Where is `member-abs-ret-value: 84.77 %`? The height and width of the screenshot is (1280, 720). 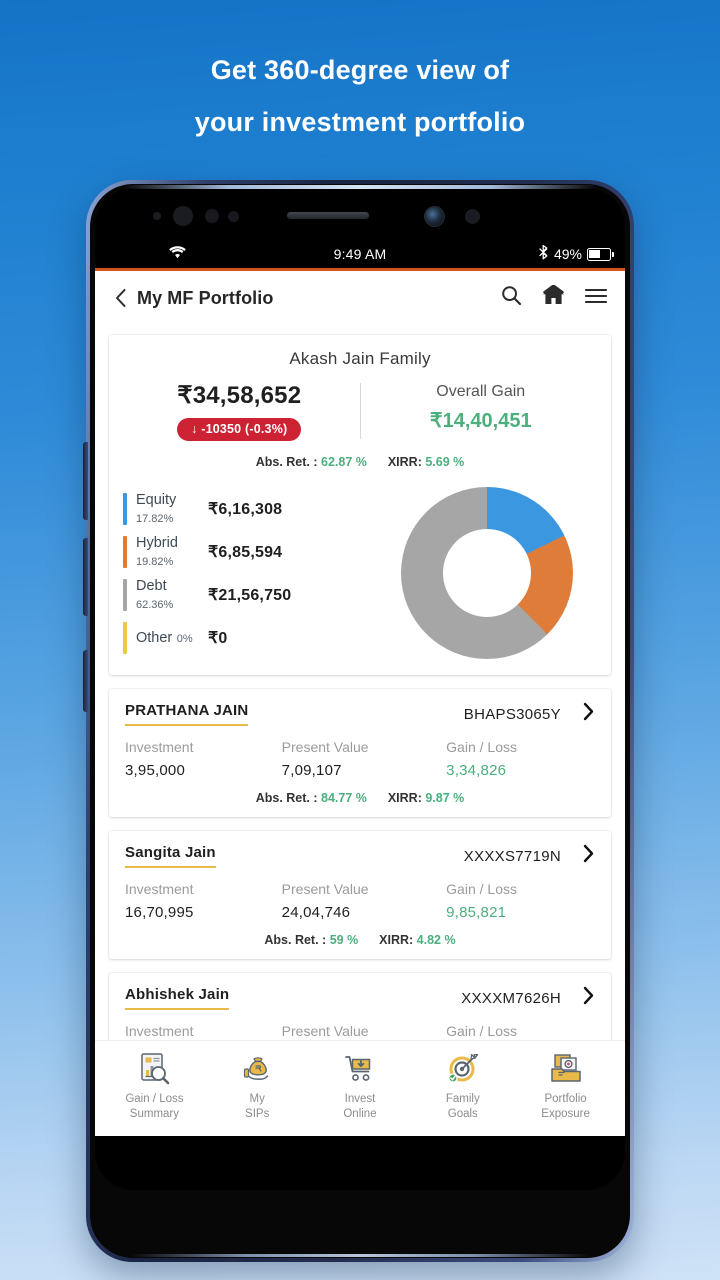 member-abs-ret-value: 84.77 % is located at coordinates (344, 798).